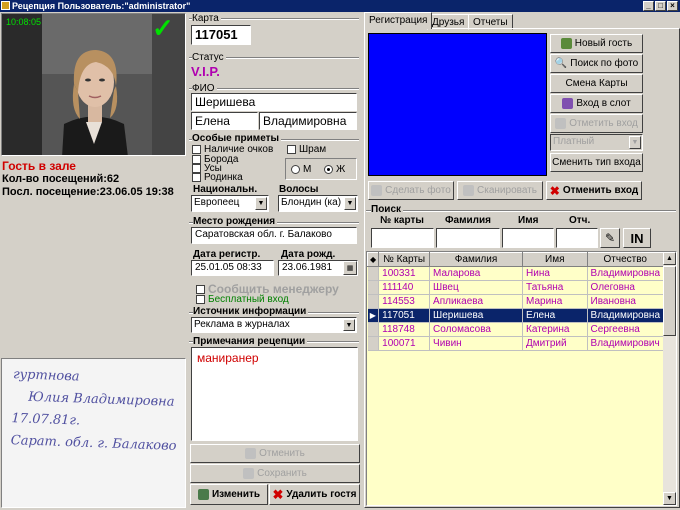 This screenshot has height=510, width=680. What do you see at coordinates (88, 192) in the screenshot?
I see `last-visit: Посл. посещение:23.06.05 19:38` at bounding box center [88, 192].